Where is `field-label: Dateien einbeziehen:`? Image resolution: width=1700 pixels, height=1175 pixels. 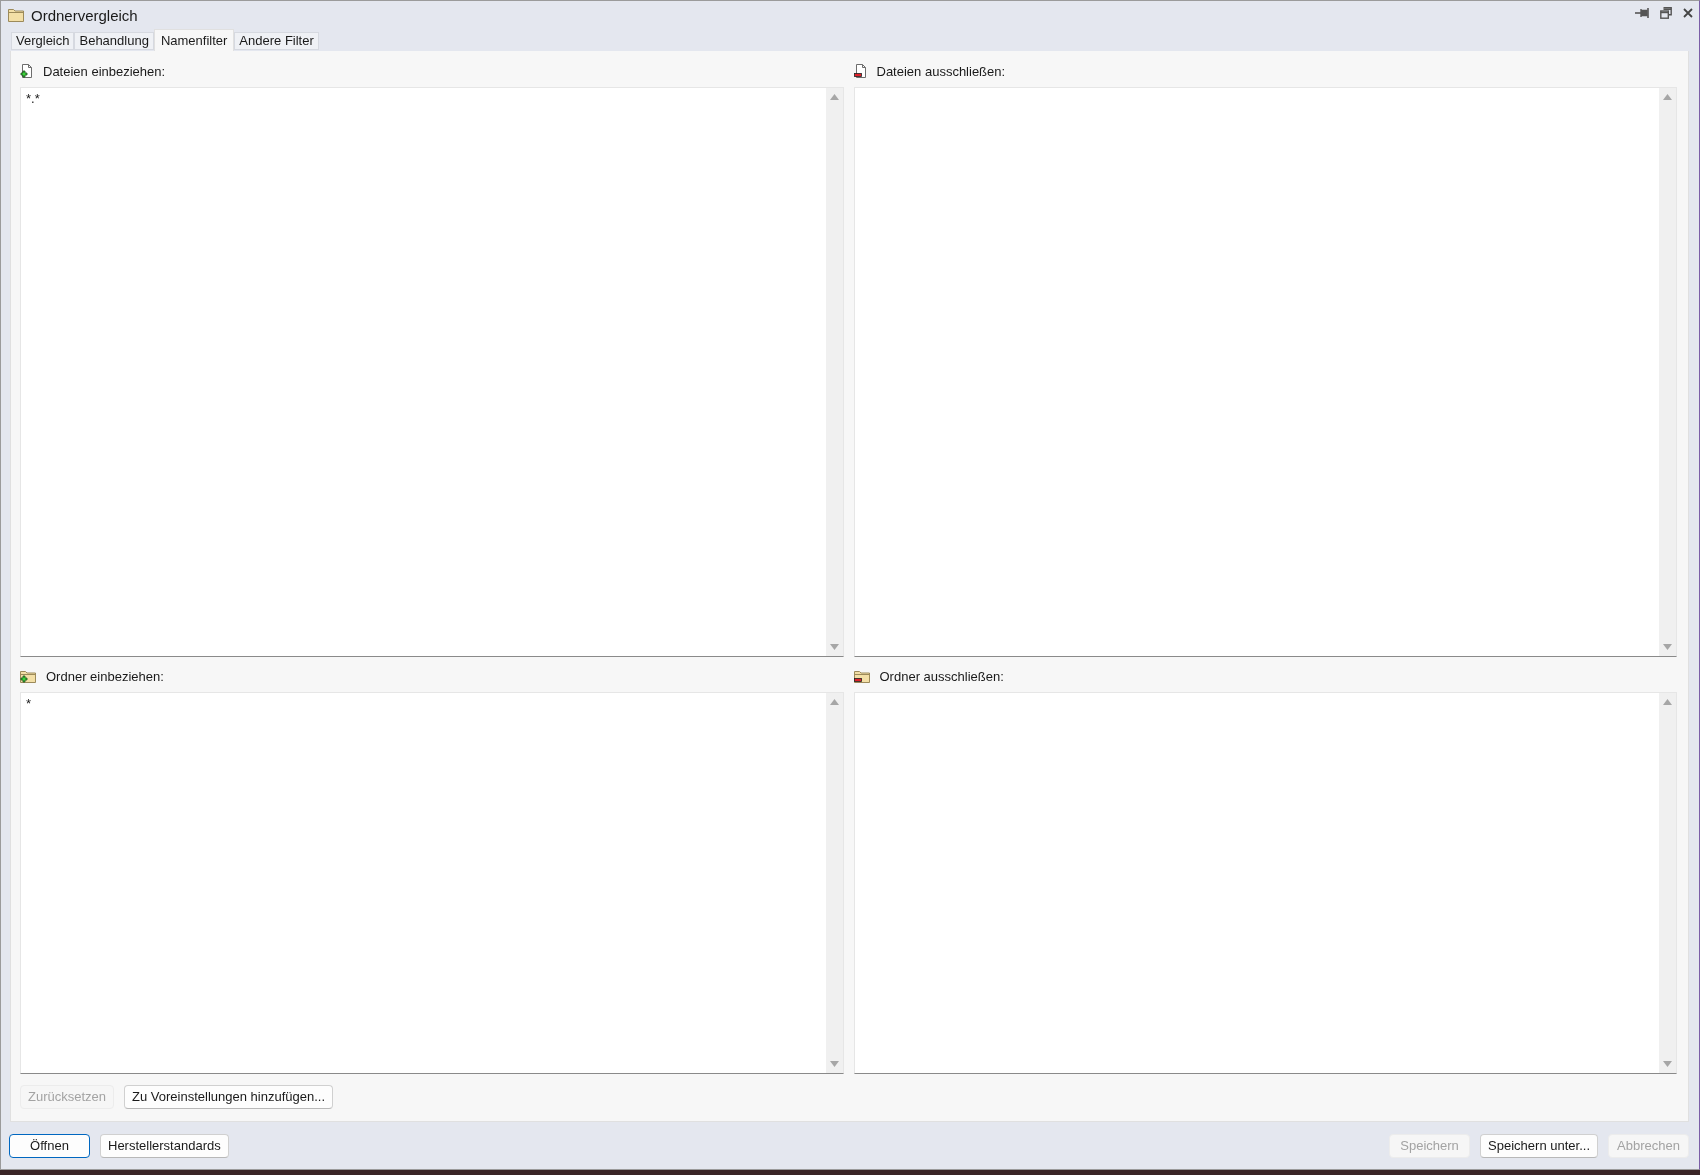
field-label: Dateien einbeziehen: is located at coordinates (104, 71).